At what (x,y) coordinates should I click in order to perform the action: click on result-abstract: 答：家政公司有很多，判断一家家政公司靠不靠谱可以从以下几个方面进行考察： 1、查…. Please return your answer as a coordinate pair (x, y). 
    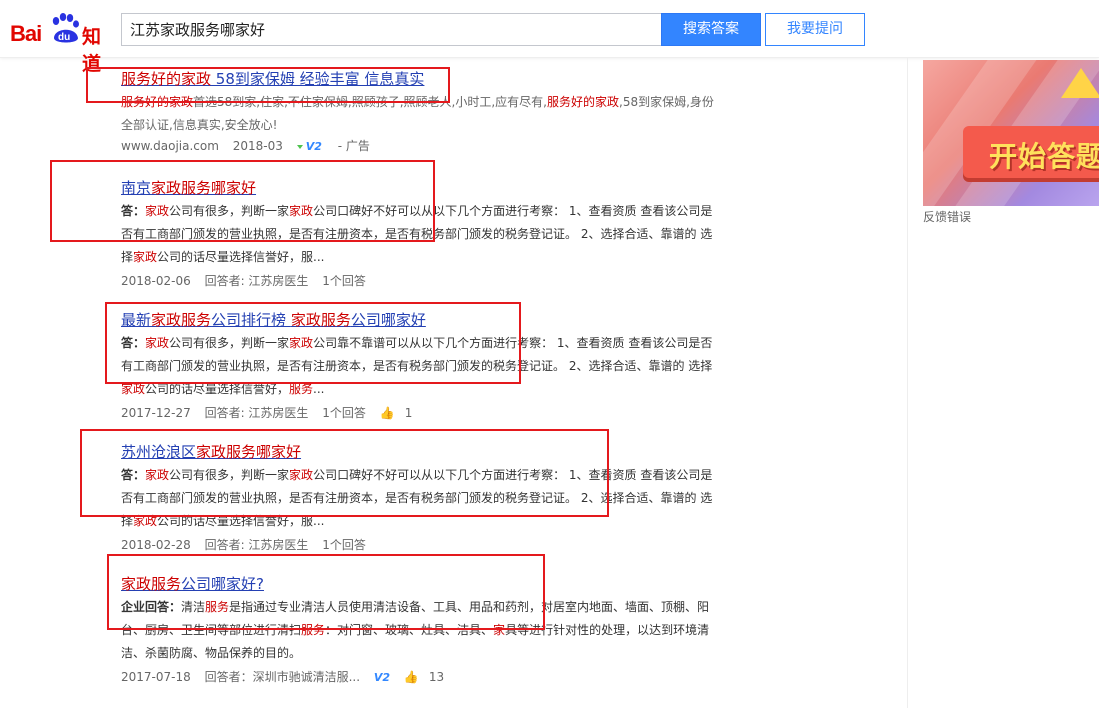
    Looking at the image, I should click on (421, 366).